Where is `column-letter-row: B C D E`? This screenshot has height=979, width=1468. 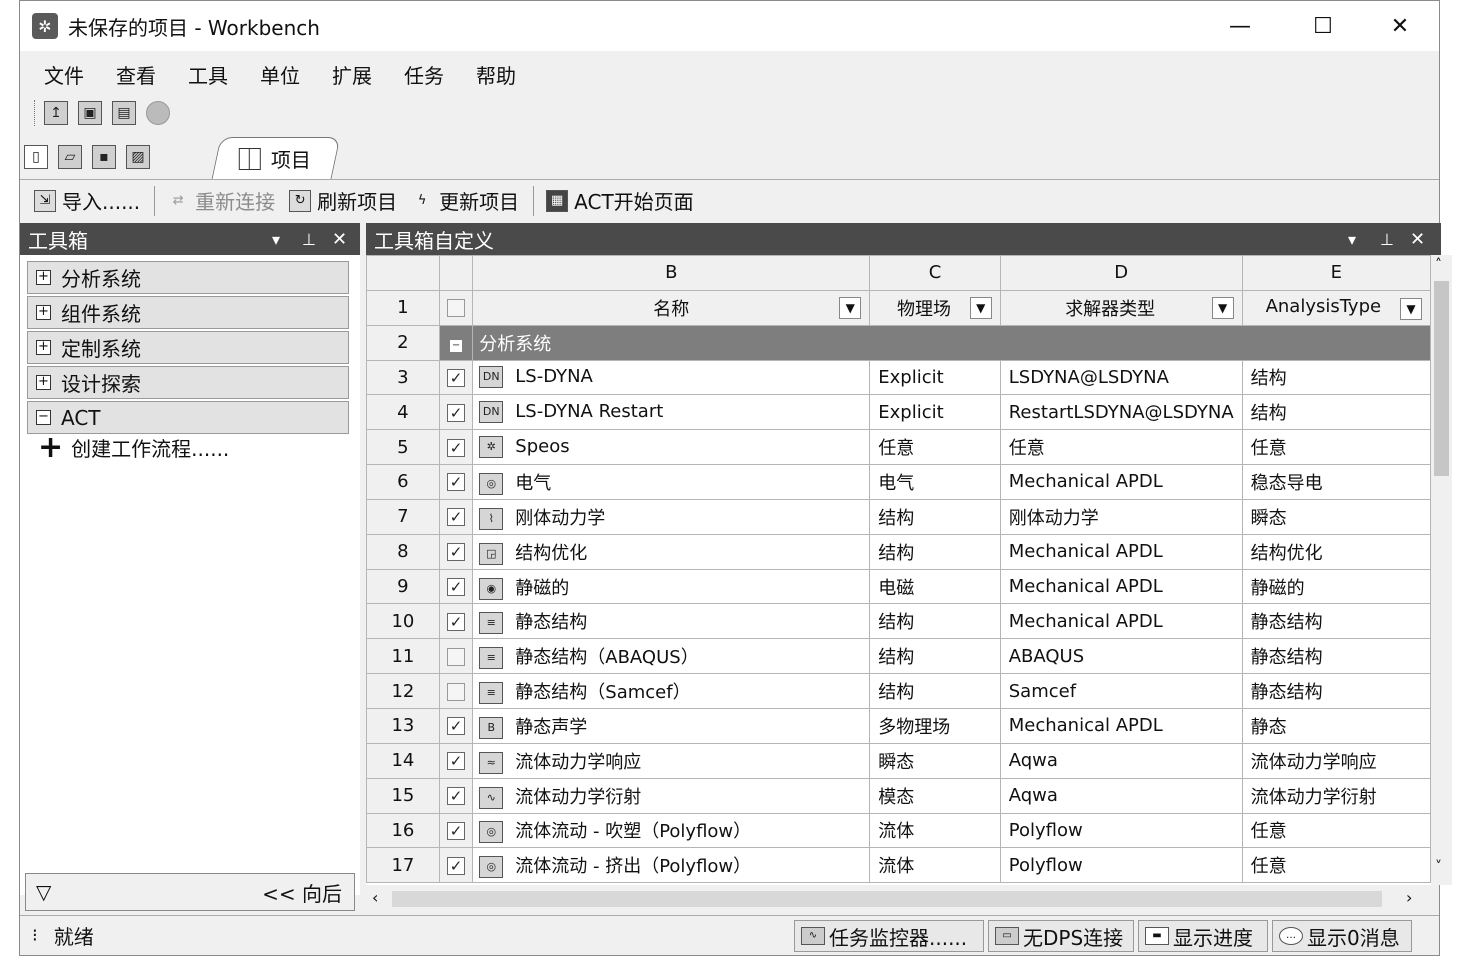 column-letter-row: B C D E is located at coordinates (898, 273).